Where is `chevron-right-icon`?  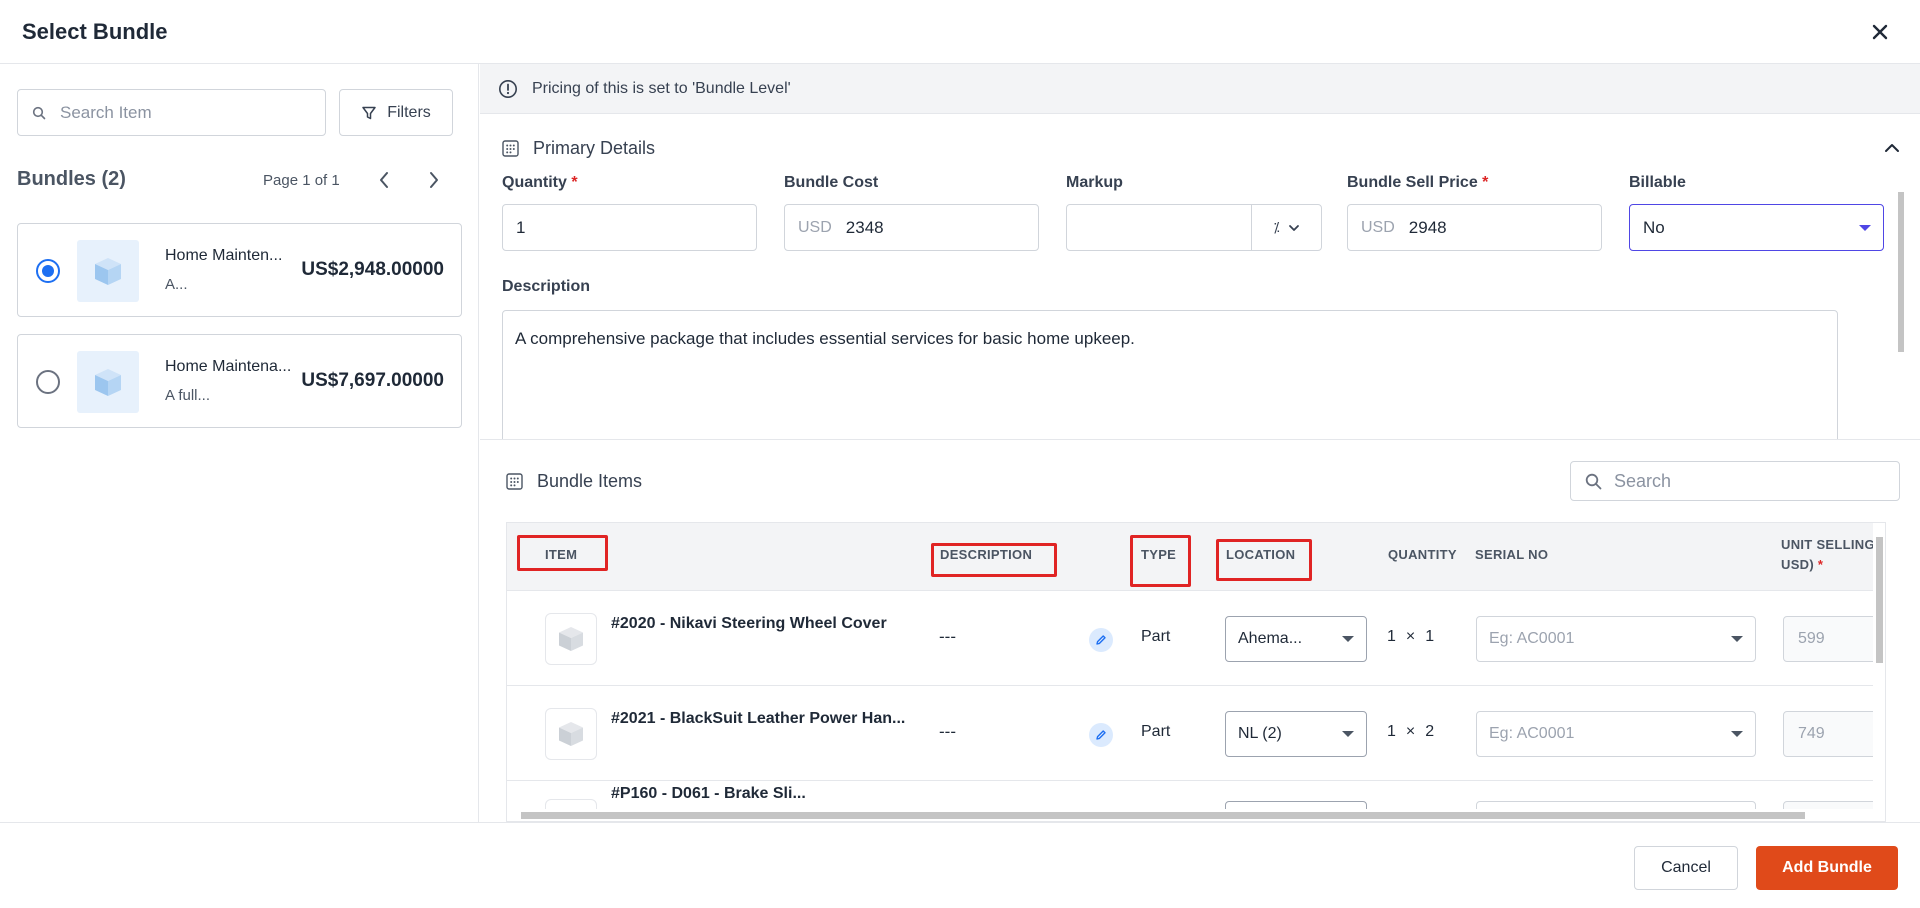
chevron-right-icon is located at coordinates (434, 180).